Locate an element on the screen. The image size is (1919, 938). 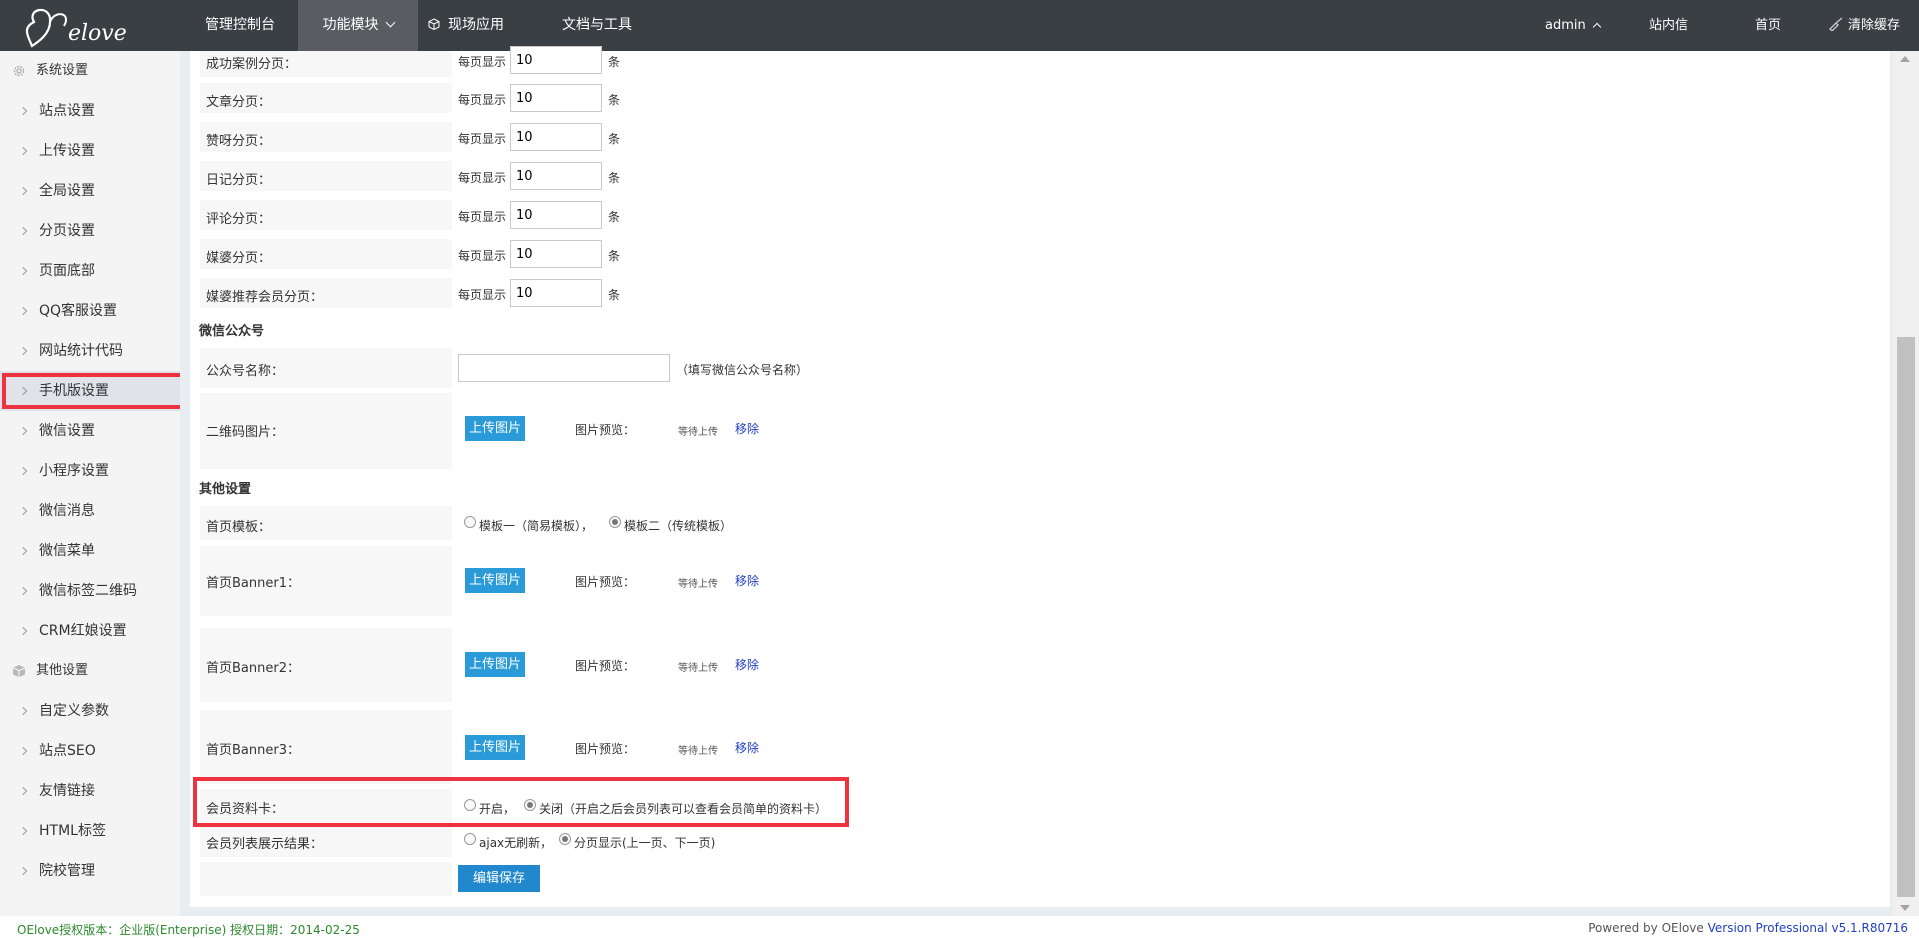
section-title-other: 其他设置 is located at coordinates (225, 489).